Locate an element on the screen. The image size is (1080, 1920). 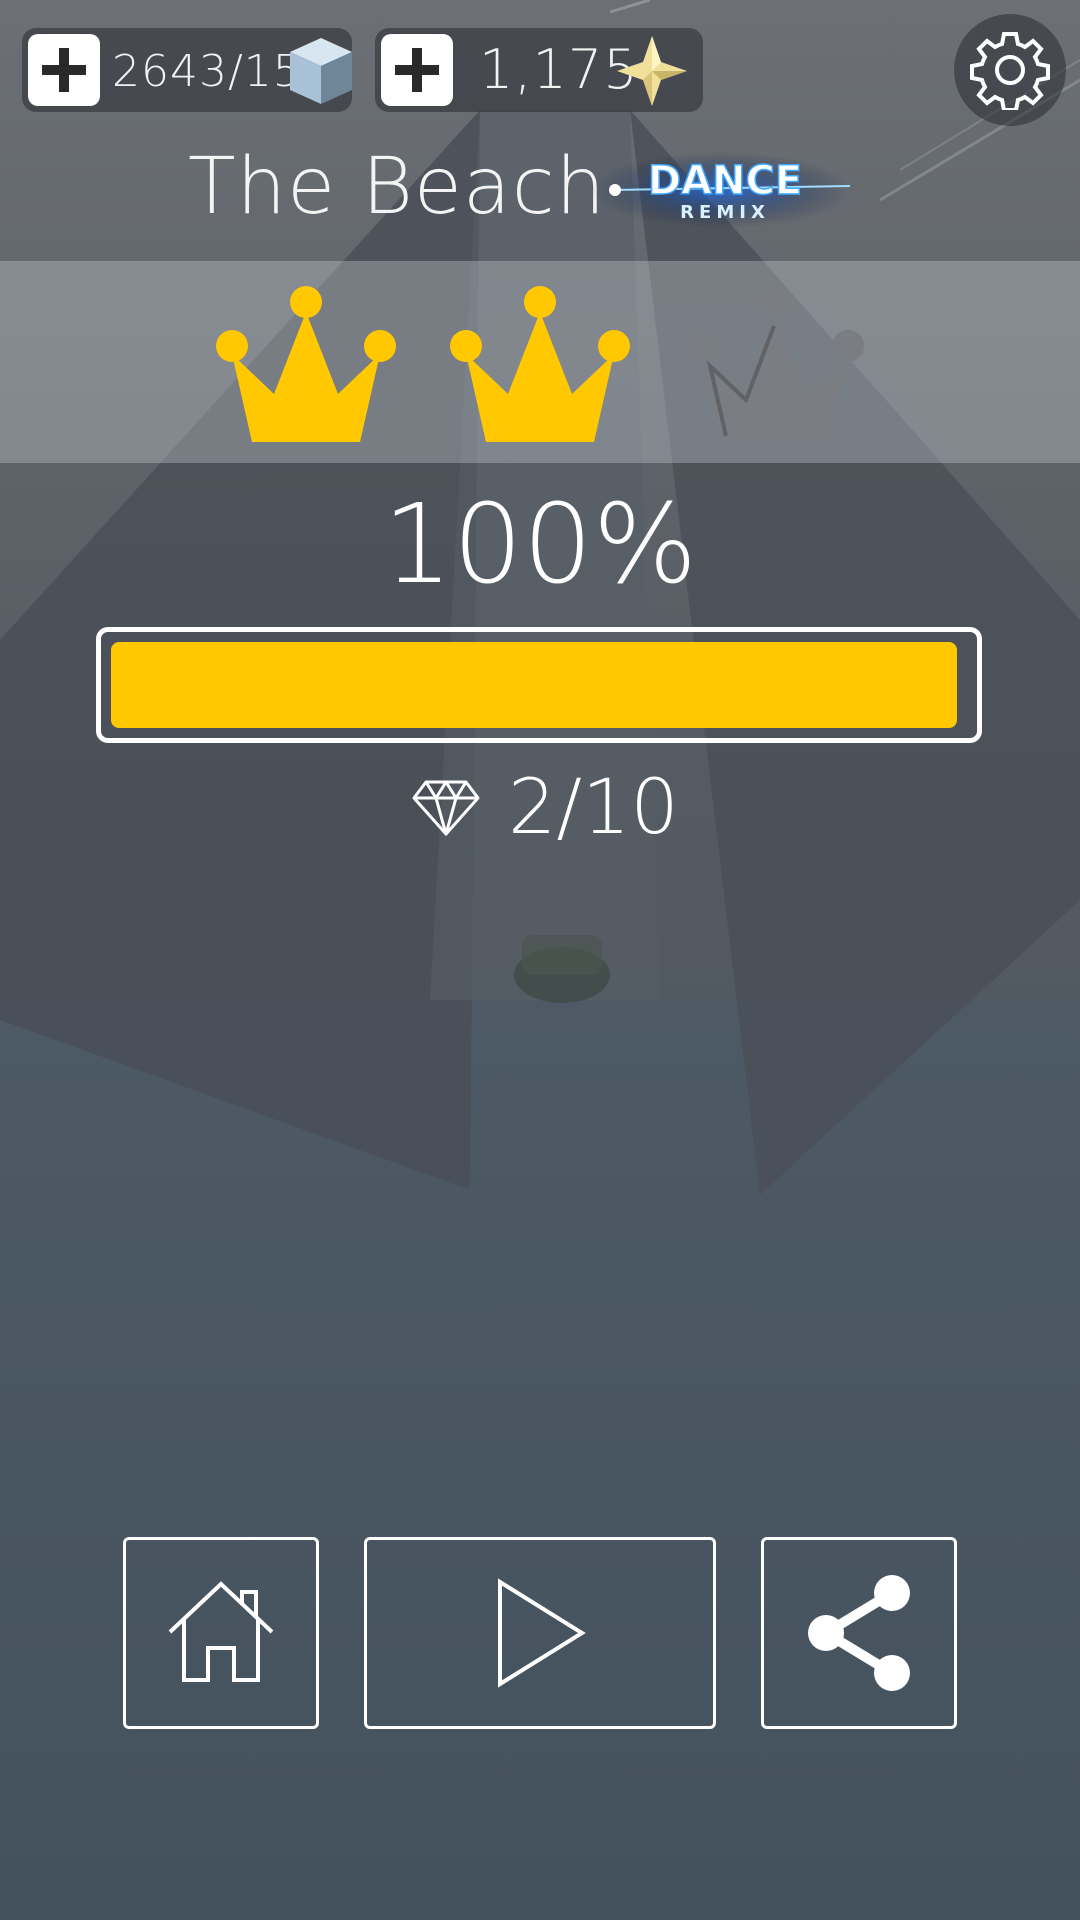
share-icon is located at coordinates (859, 1633).